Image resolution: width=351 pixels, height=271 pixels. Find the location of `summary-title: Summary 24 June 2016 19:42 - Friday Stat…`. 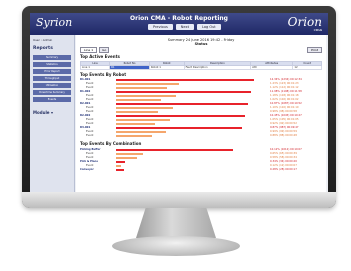

summary-title: Summary 24 June 2016 19:42 - Friday Stat… is located at coordinates (201, 42).